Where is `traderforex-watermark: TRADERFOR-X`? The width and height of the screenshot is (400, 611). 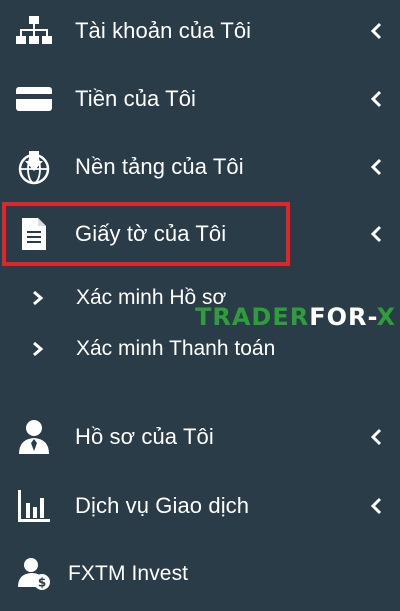 traderforex-watermark: TRADERFOR-X is located at coordinates (296, 317).